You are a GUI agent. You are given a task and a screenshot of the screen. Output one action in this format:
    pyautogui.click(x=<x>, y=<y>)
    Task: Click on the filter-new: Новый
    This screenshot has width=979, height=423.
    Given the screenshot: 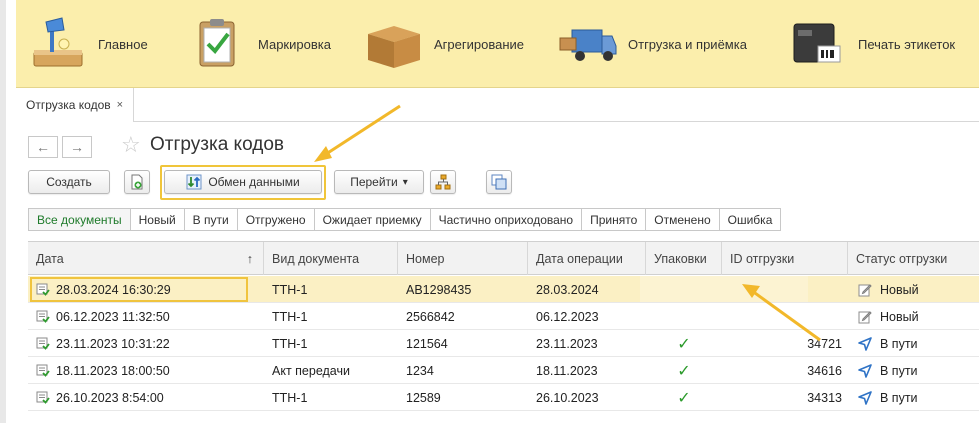 What is the action you would take?
    pyautogui.click(x=157, y=219)
    